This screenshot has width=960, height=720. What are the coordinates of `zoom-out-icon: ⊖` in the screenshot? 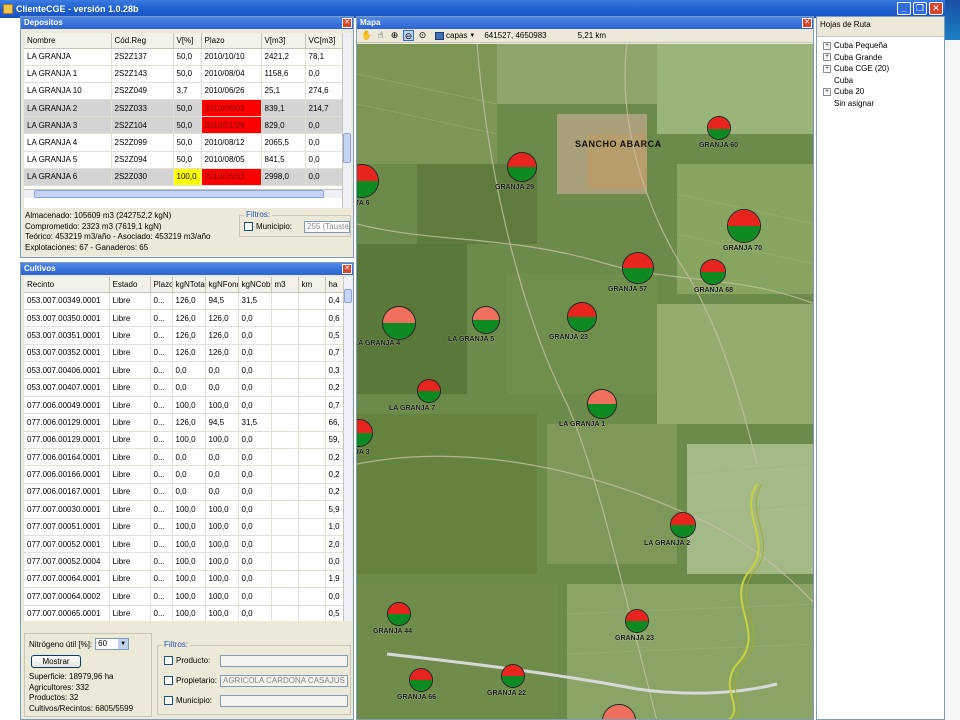 It's located at (408, 35).